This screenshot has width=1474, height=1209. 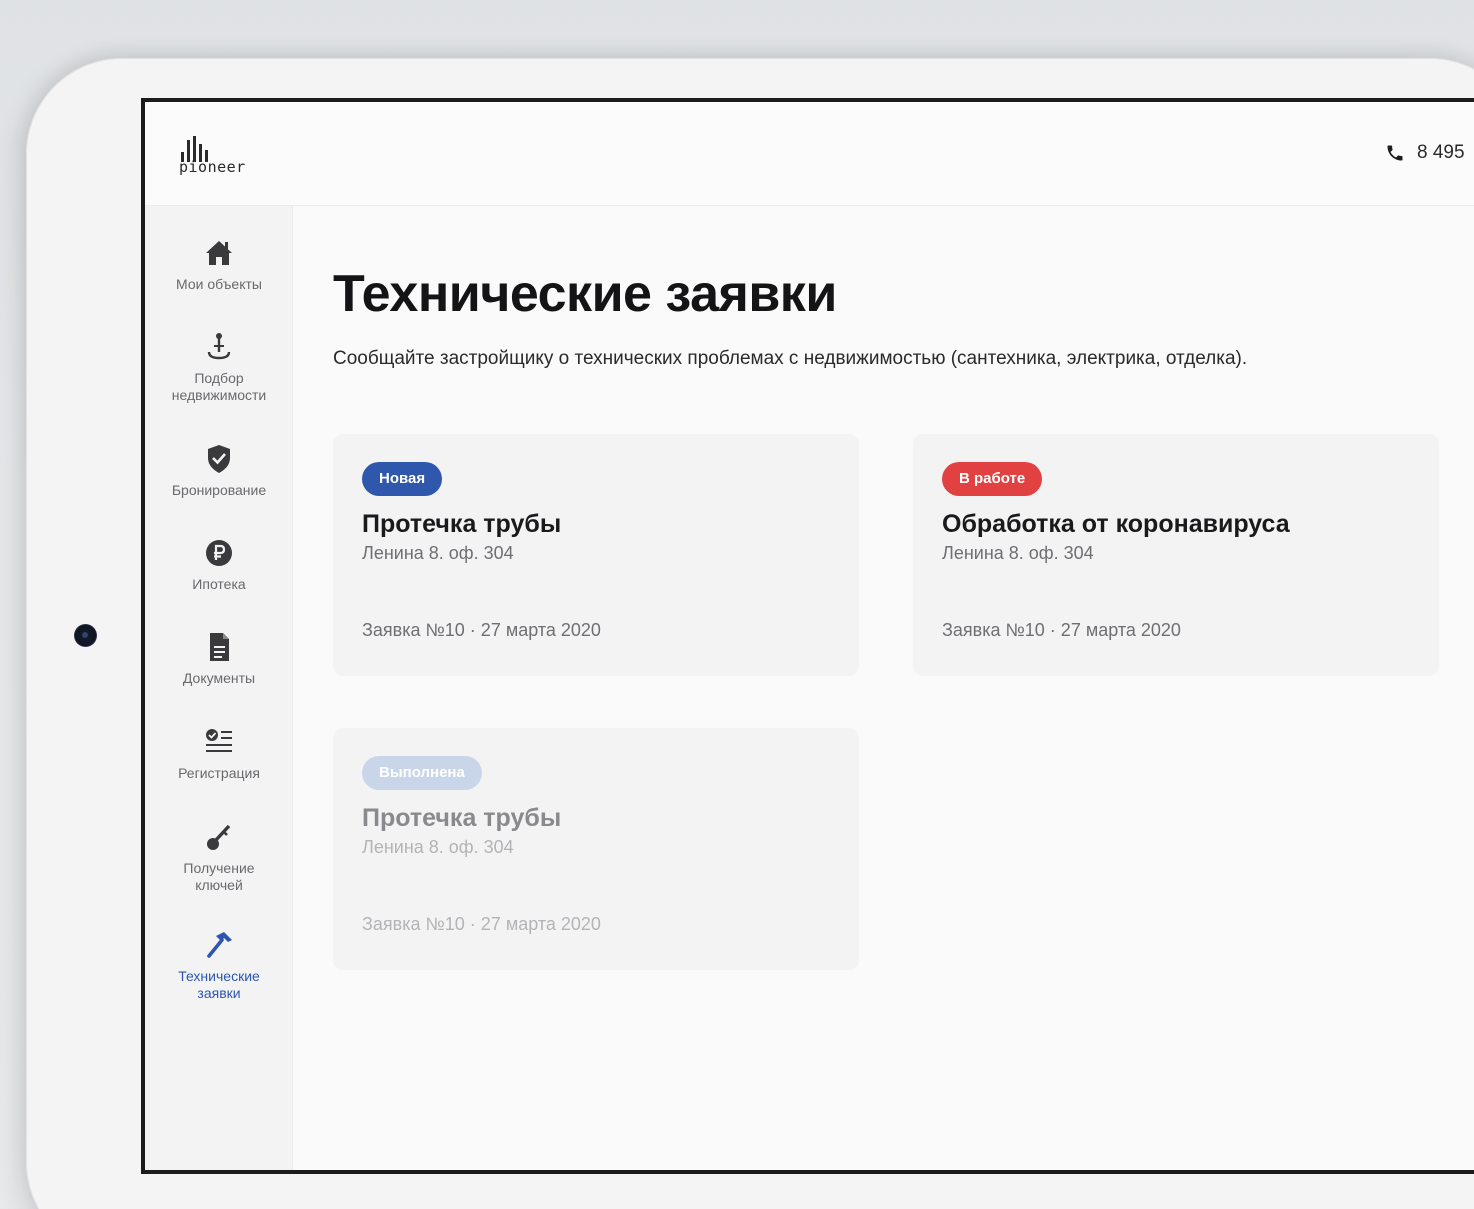 I want to click on shield-check-icon, so click(x=219, y=459).